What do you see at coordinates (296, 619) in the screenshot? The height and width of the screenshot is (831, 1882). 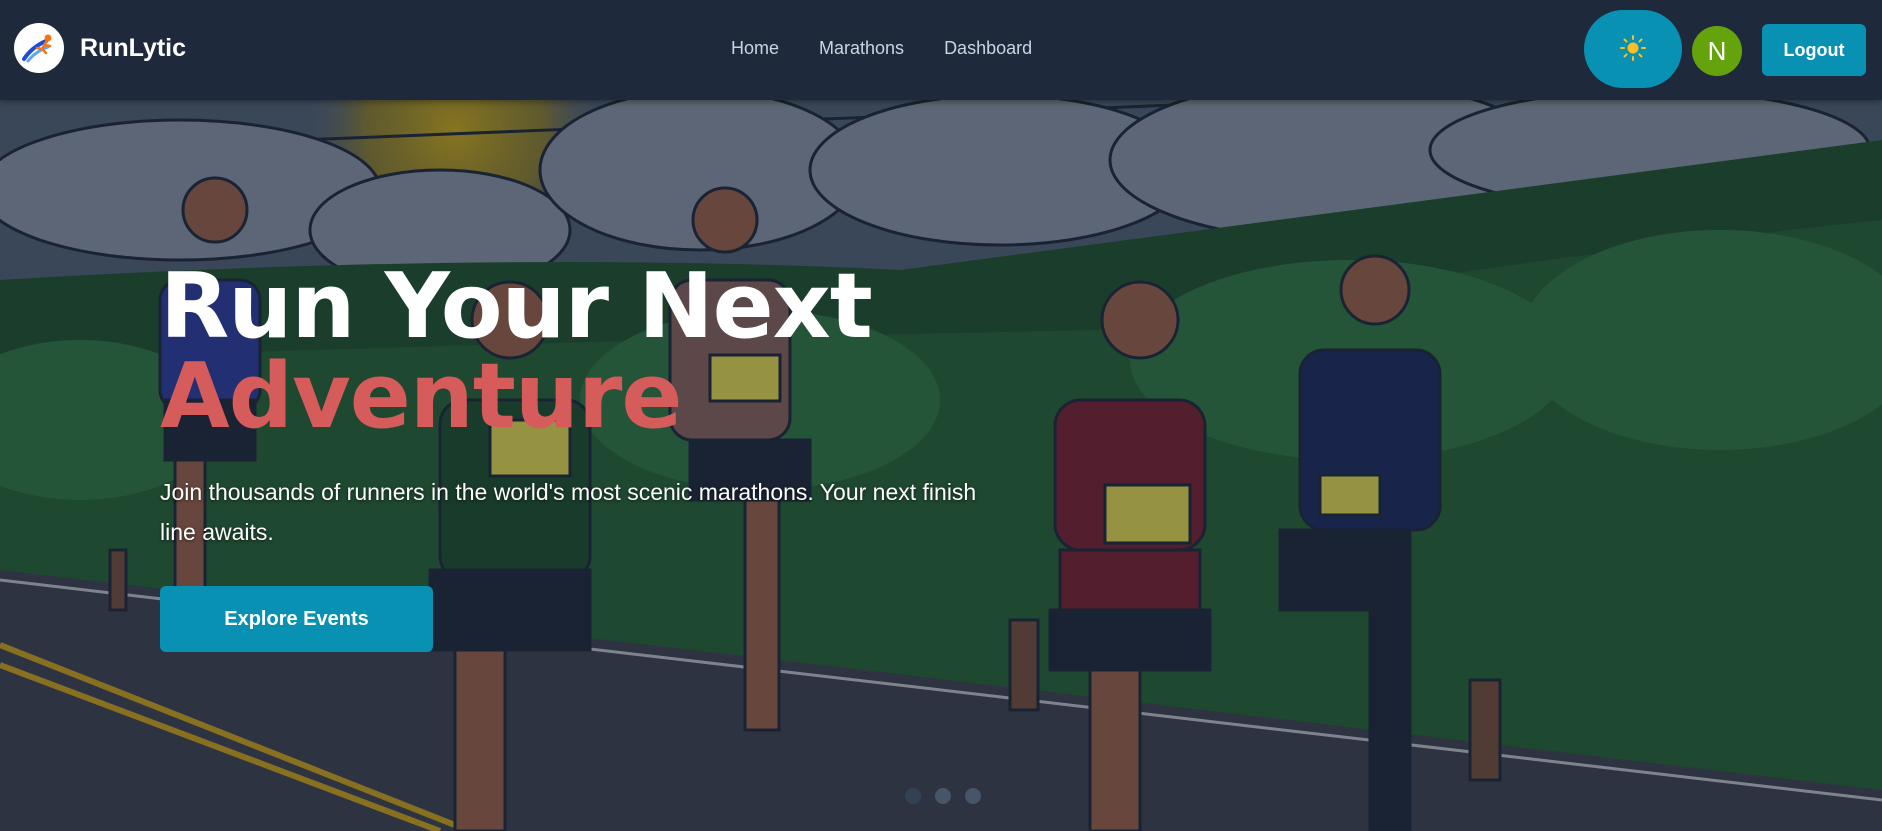 I see `explore-events-button: Explore Events` at bounding box center [296, 619].